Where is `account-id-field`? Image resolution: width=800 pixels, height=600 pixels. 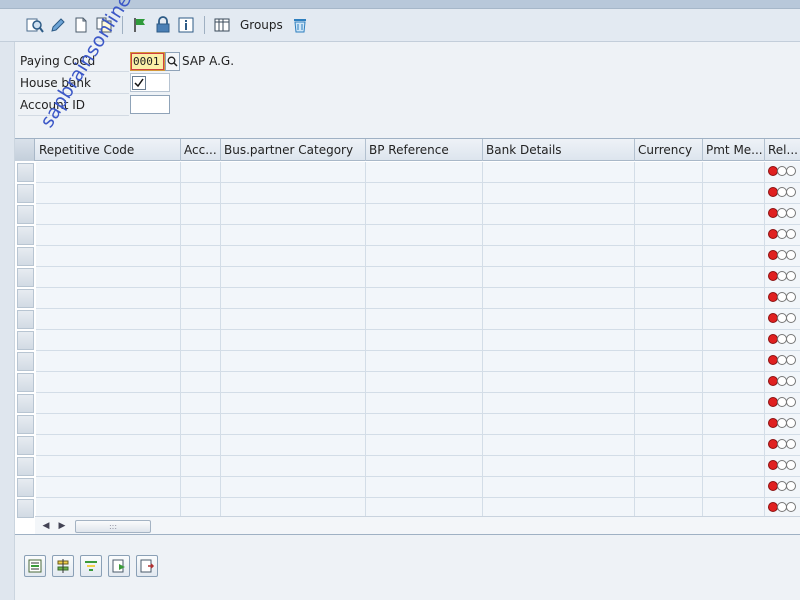
account-id-field is located at coordinates (150, 104).